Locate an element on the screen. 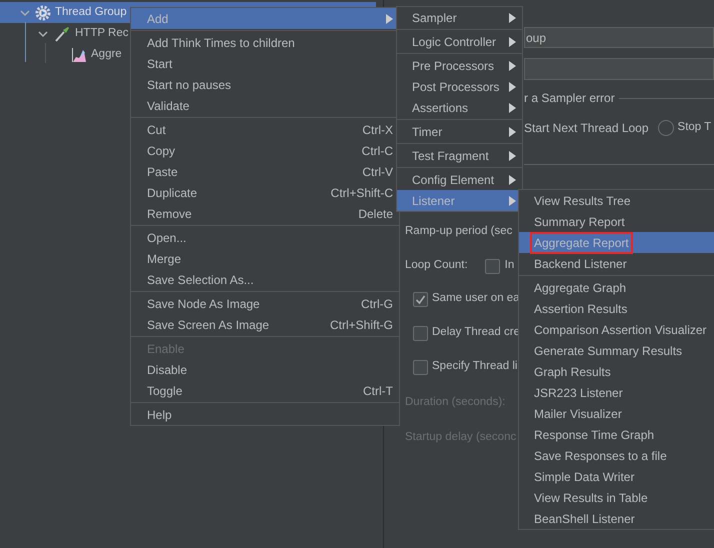  shortcut-label: Ctrl-C is located at coordinates (377, 151).